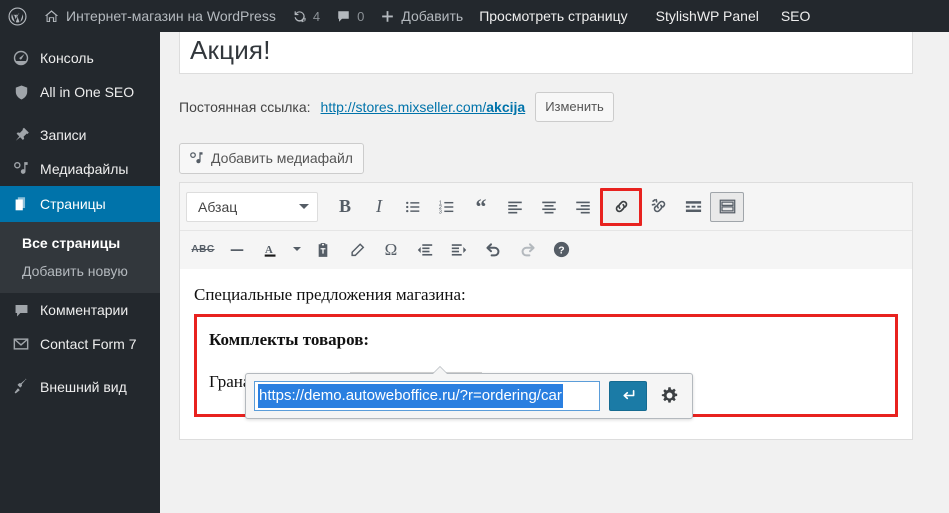 This screenshot has height=513, width=949. I want to click on clear-formatting-button, so click(357, 250).